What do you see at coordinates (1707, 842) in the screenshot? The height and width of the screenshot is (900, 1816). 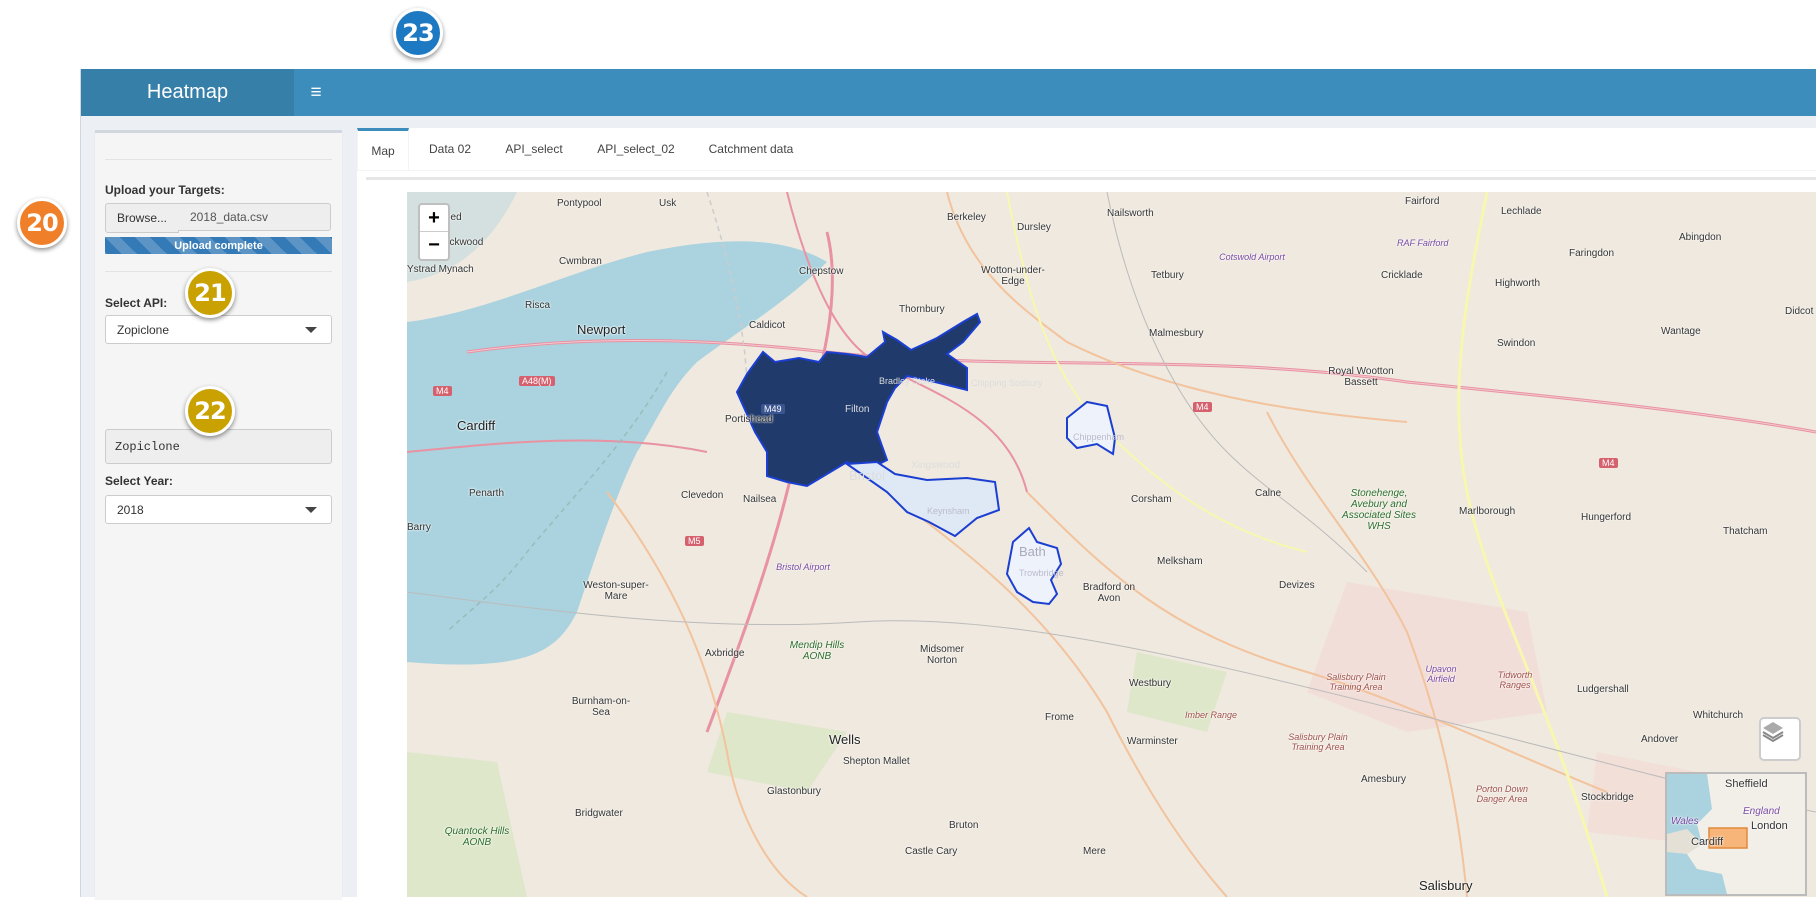 I see `minimap-label: Cardiff` at bounding box center [1707, 842].